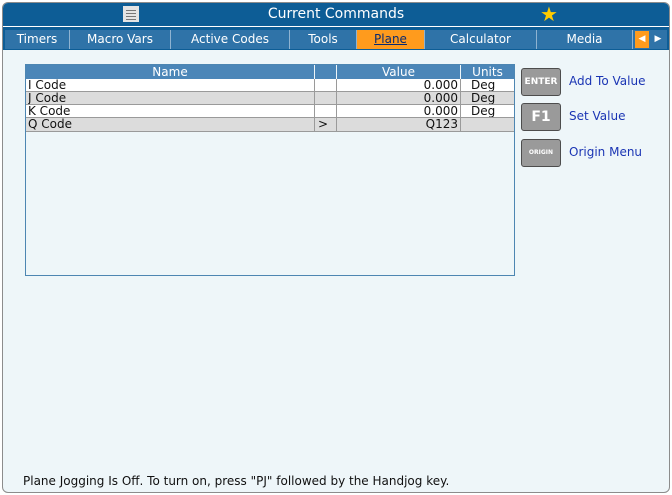  I want to click on row-units, so click(491, 124).